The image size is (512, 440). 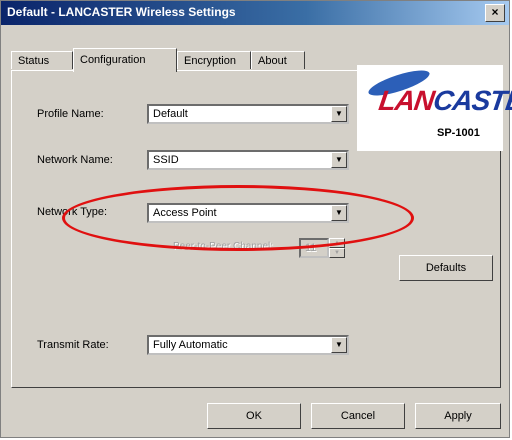 I want to click on network-name-value: SSID, so click(x=166, y=160).